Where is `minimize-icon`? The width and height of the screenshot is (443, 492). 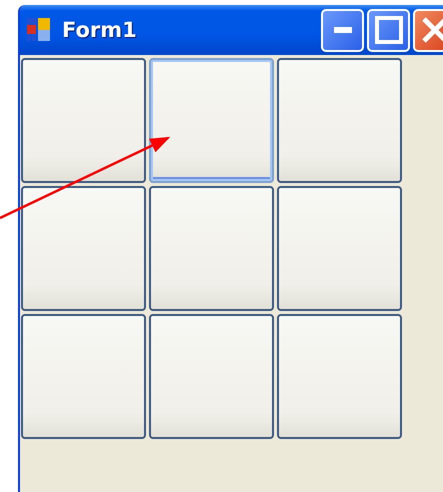 minimize-icon is located at coordinates (343, 30).